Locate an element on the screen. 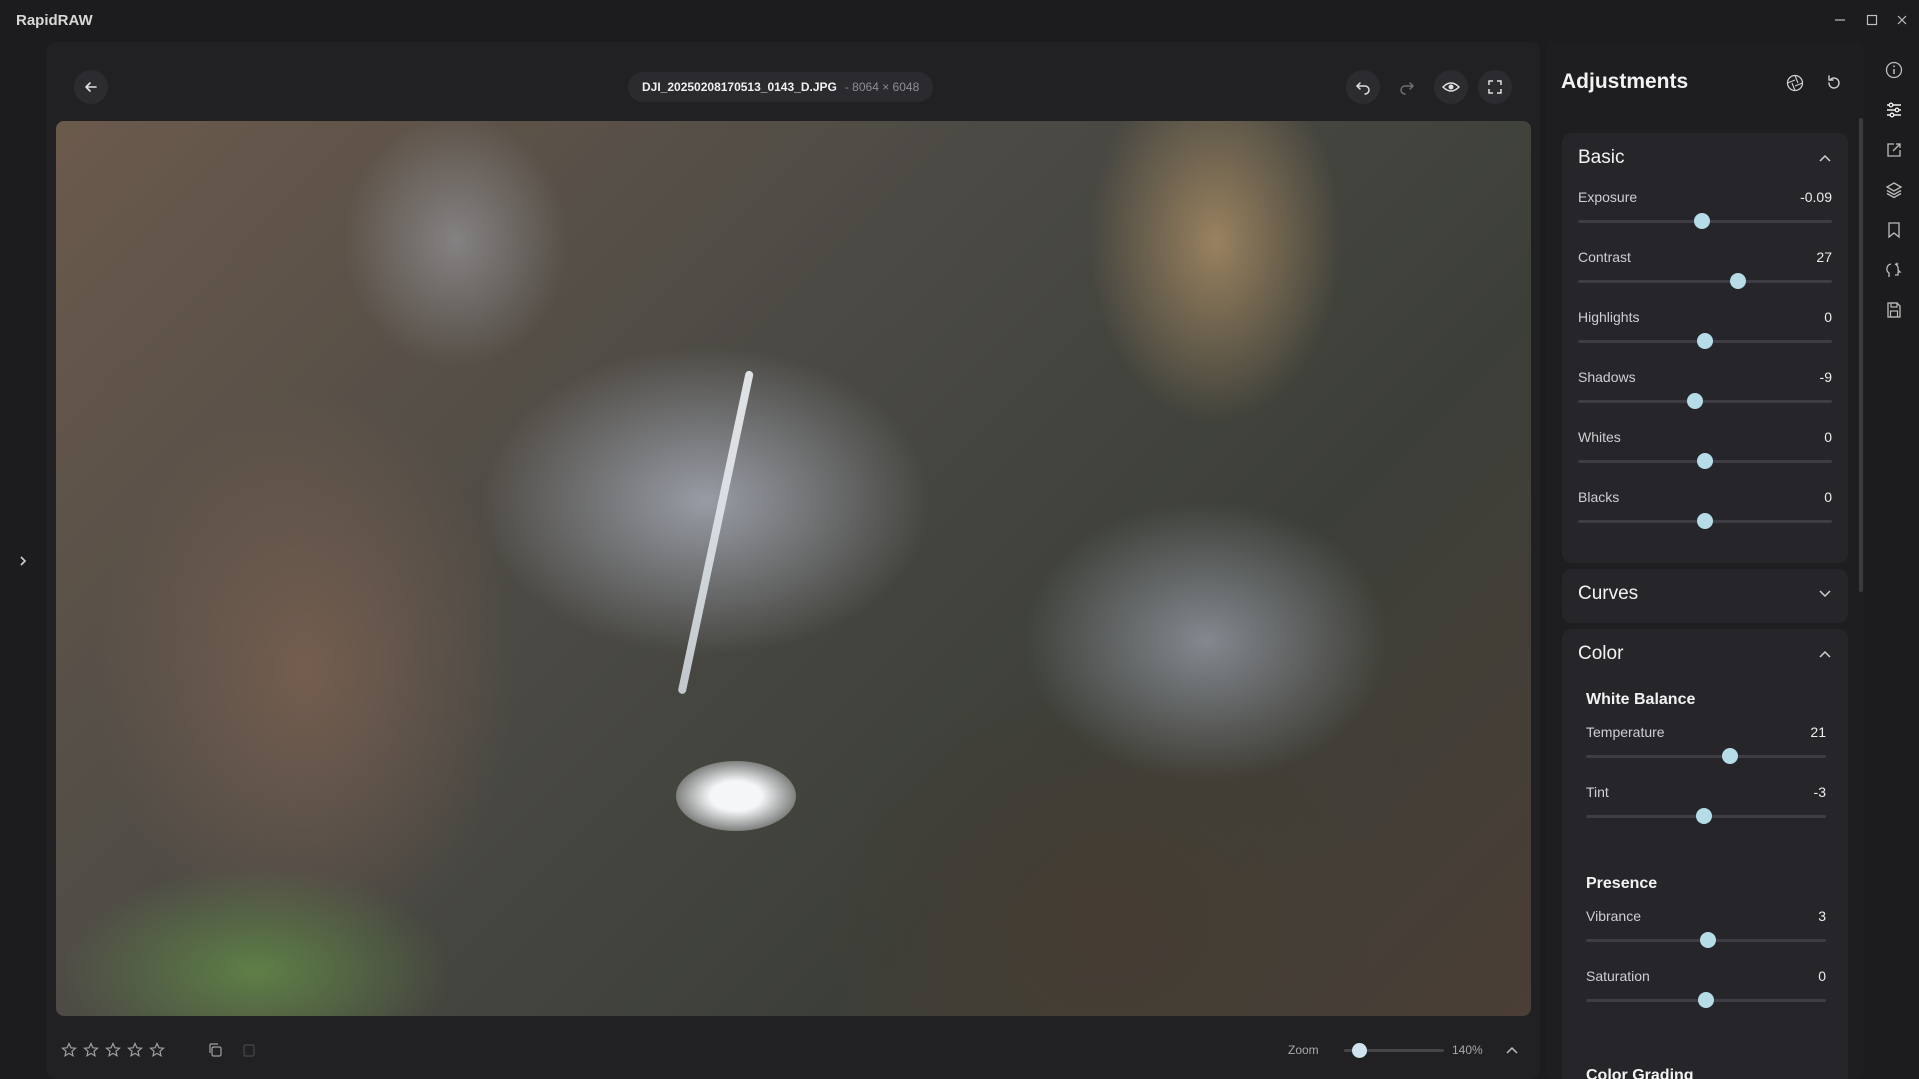 The width and height of the screenshot is (1919, 1079). minimize-button is located at coordinates (1840, 20).